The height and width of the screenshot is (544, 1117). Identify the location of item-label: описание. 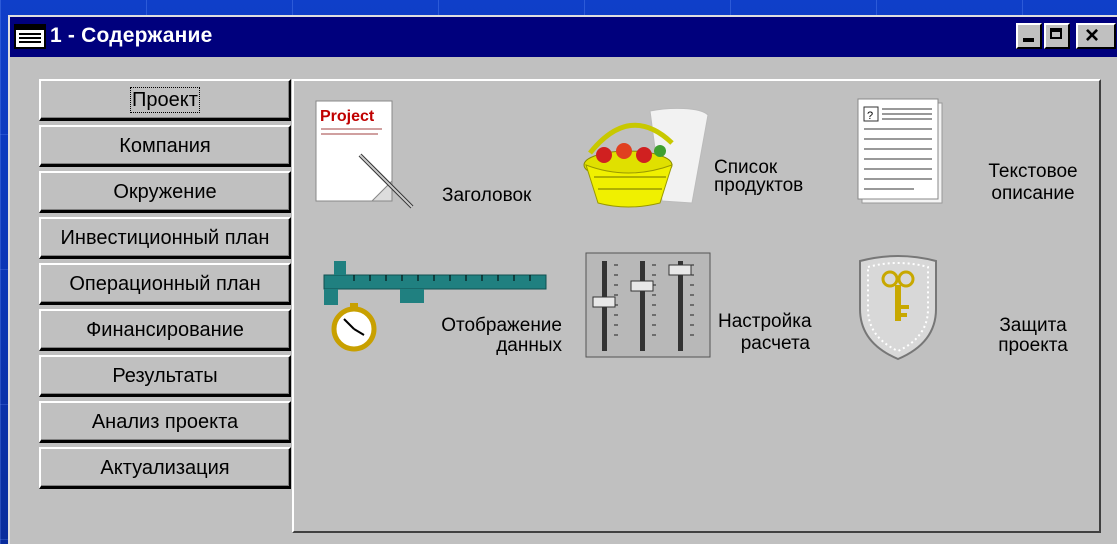
(1033, 193).